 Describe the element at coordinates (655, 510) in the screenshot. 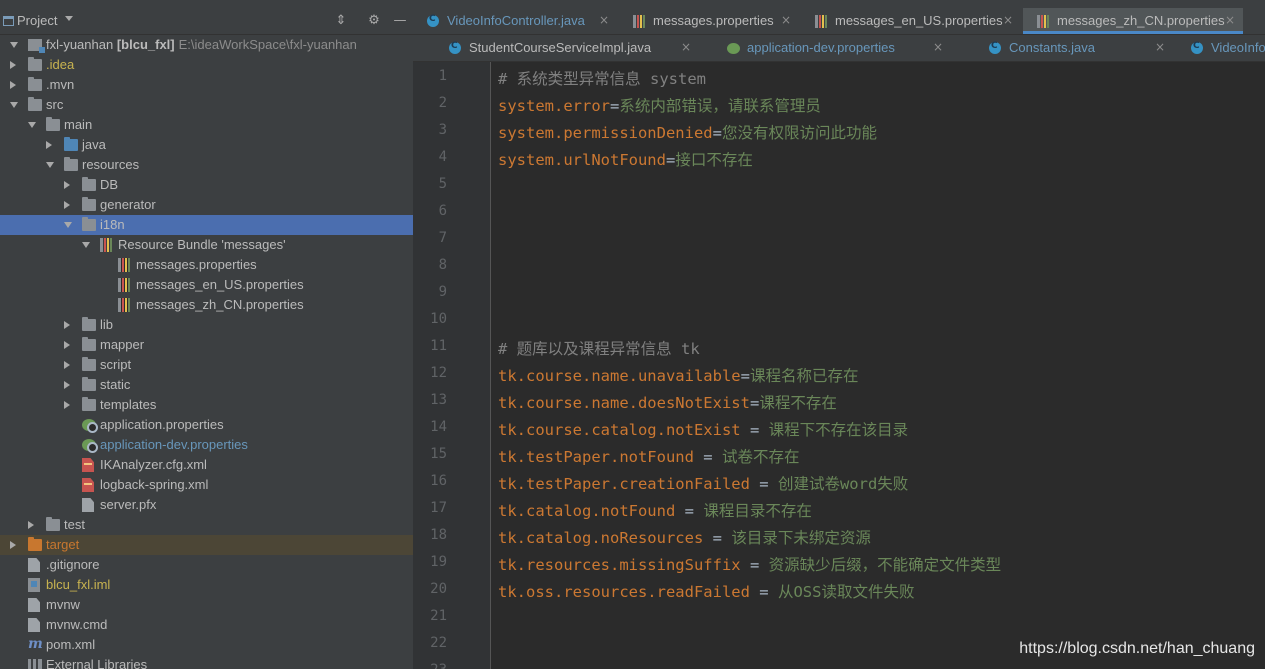

I see `code-line: tk.catalog.notFound = 课程目录不存在` at that location.